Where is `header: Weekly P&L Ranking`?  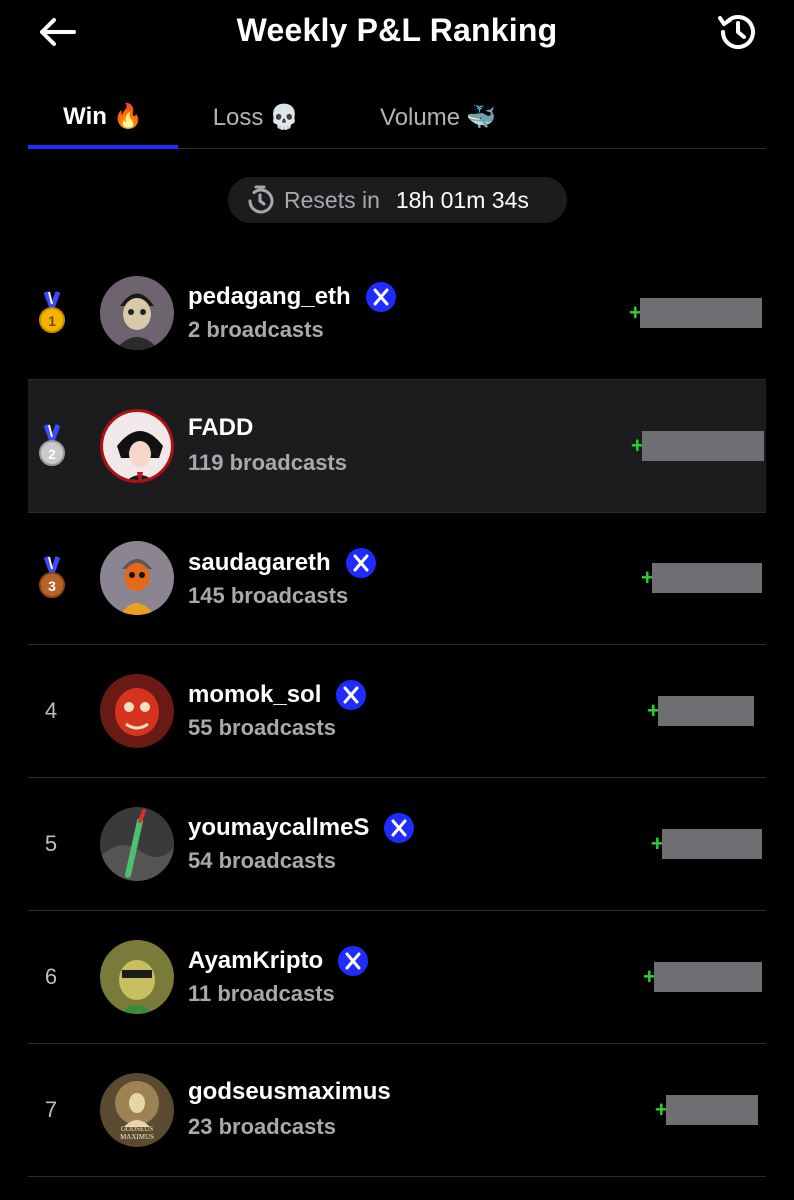
header: Weekly P&L Ranking is located at coordinates (397, 34).